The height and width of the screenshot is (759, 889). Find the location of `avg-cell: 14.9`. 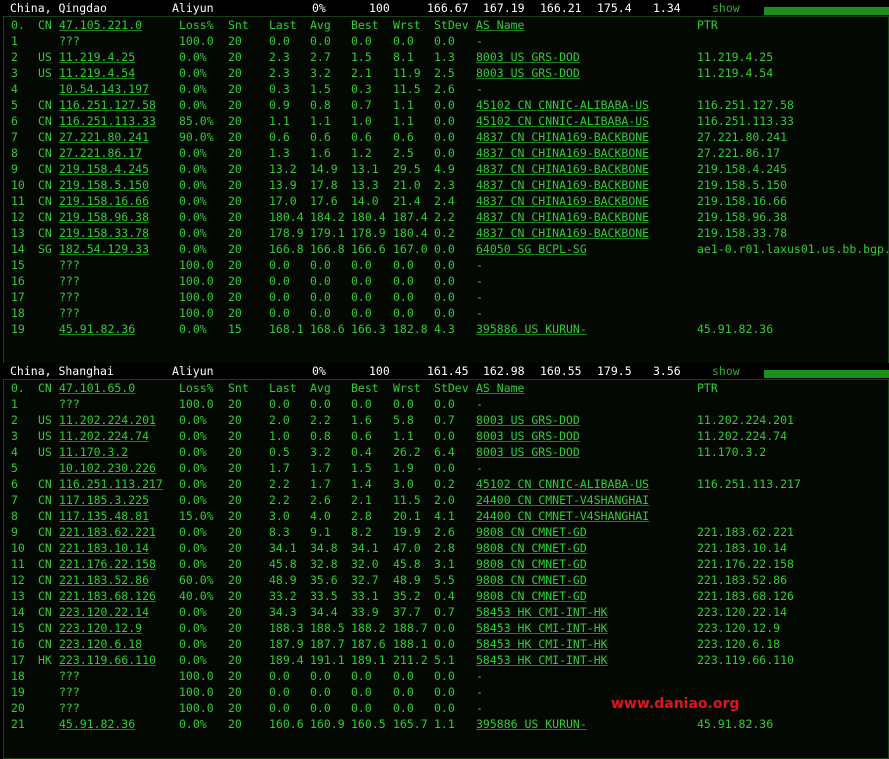

avg-cell: 14.9 is located at coordinates (324, 169).